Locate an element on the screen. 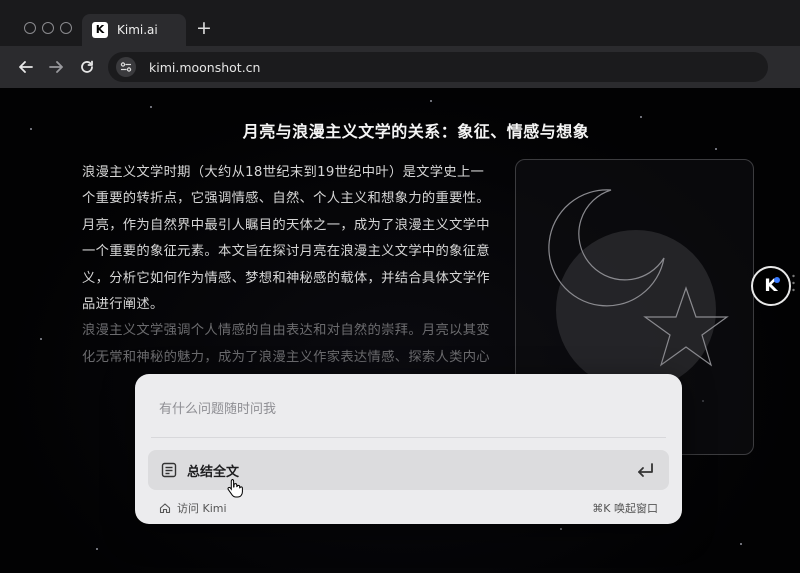 Image resolution: width=800 pixels, height=573 pixels. summarize-label: 总结全文 is located at coordinates (213, 472).